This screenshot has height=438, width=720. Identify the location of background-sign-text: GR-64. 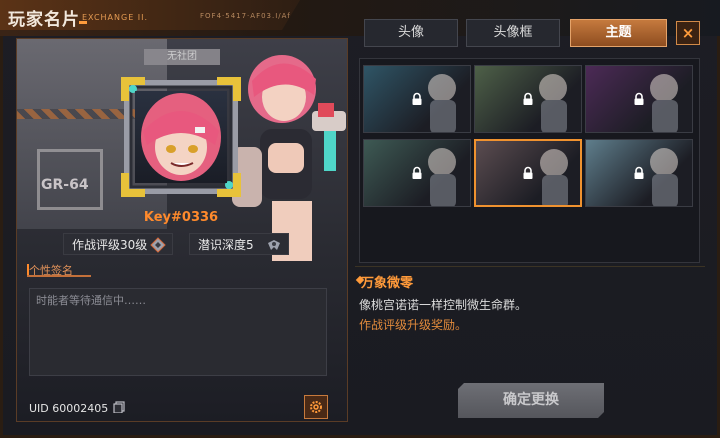
(65, 185).